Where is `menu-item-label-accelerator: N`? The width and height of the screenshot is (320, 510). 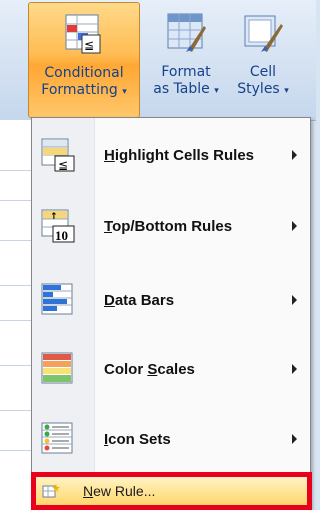
menu-item-label-accelerator: N is located at coordinates (88, 491).